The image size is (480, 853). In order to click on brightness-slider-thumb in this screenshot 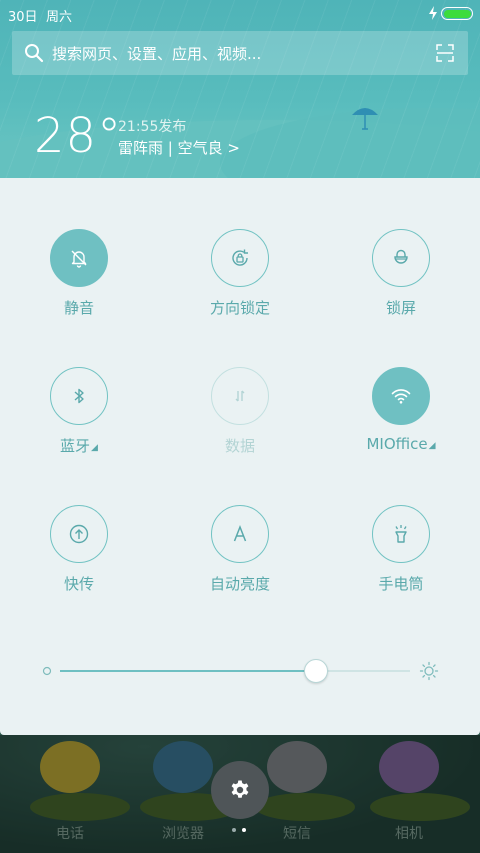, I will do `click(315, 671)`.